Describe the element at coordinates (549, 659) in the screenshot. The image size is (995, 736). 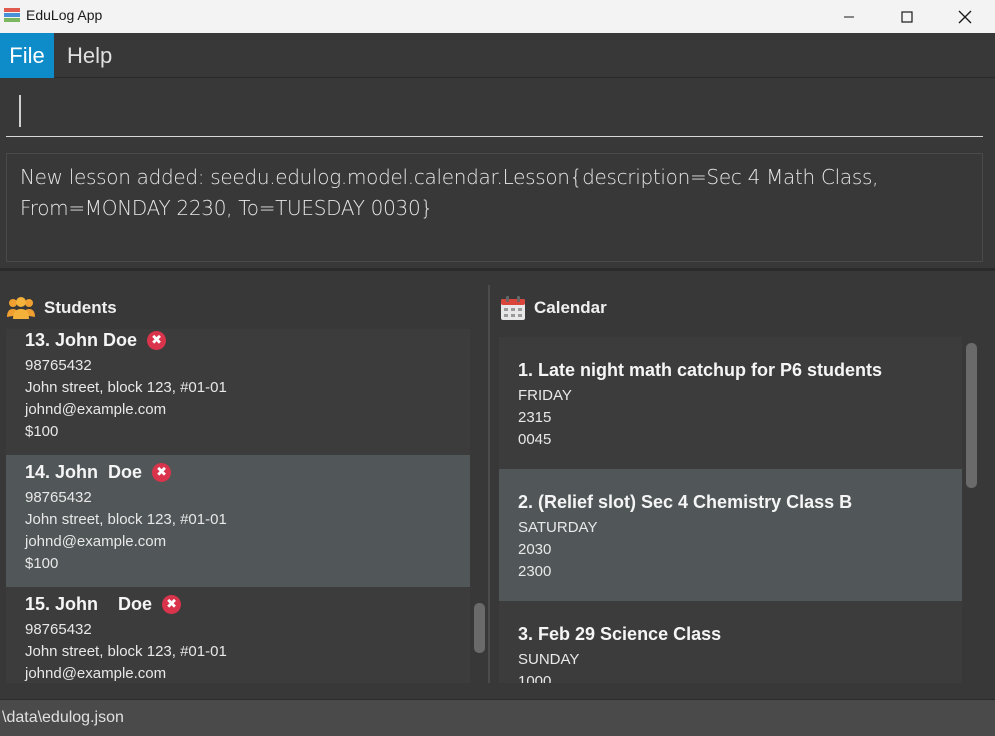
I see `lesson-day: SUNDAY` at that location.